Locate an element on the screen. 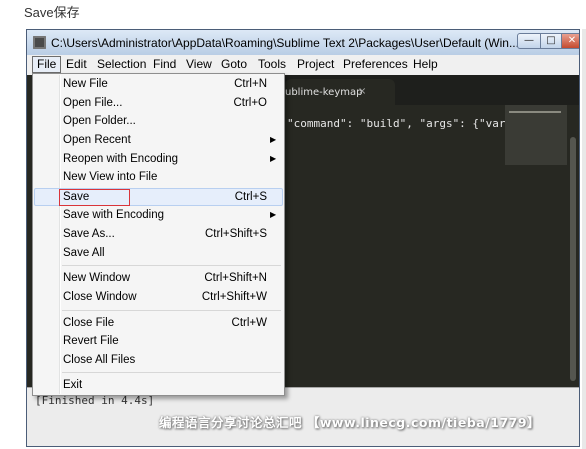  page-heading: Save保存 is located at coordinates (52, 12).